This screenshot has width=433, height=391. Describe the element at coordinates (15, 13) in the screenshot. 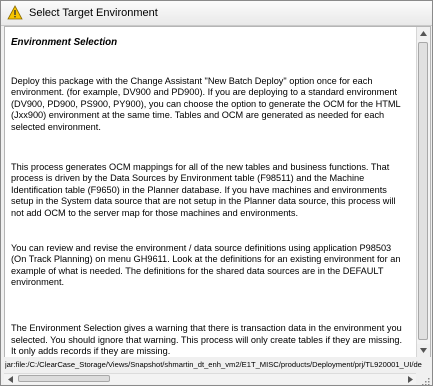

I see `java-warning-icon` at that location.